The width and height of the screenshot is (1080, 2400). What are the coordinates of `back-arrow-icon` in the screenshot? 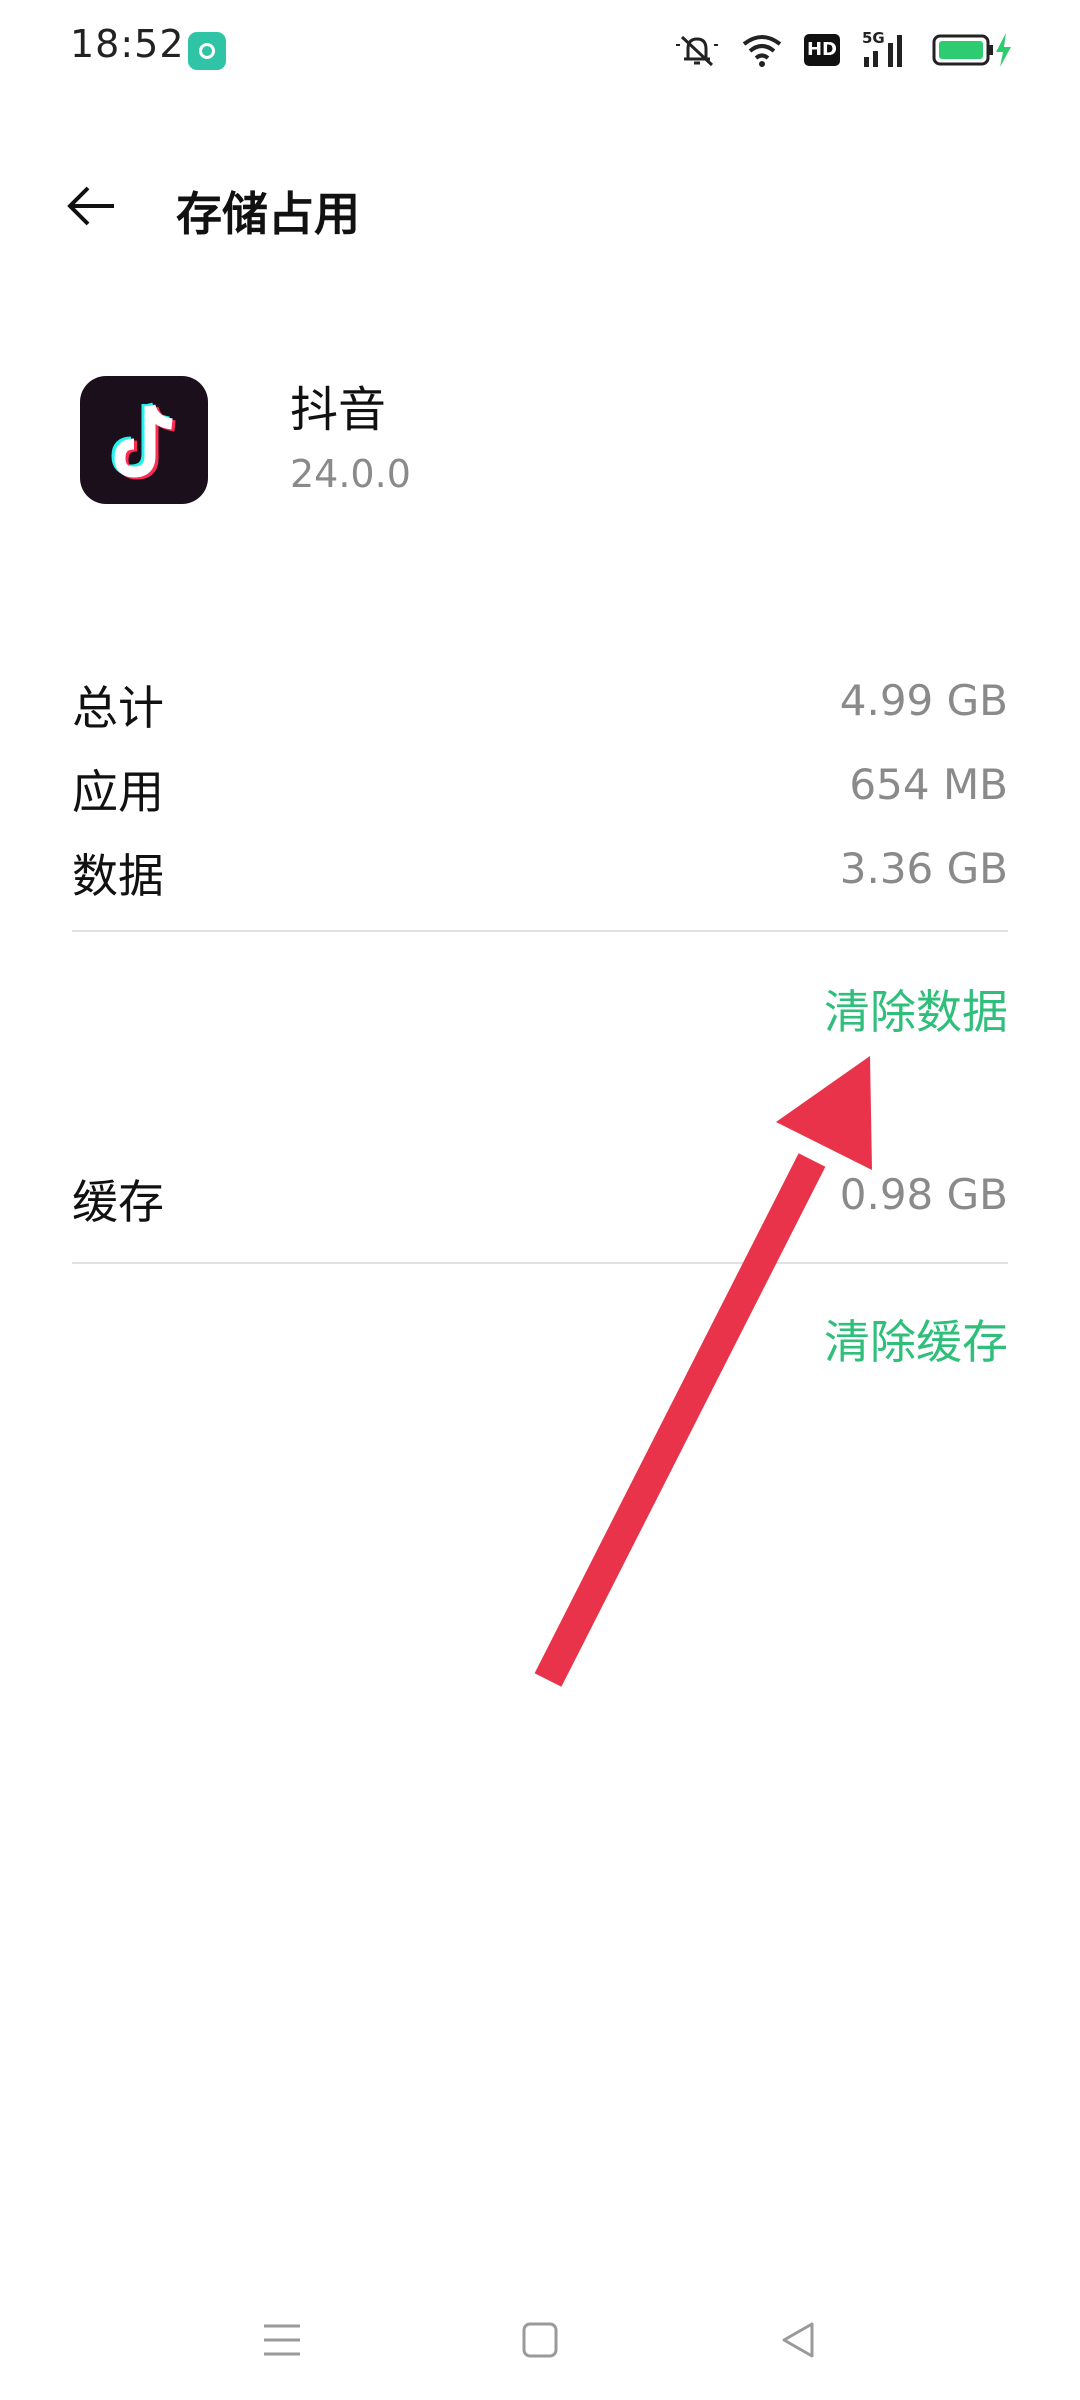 It's located at (92, 206).